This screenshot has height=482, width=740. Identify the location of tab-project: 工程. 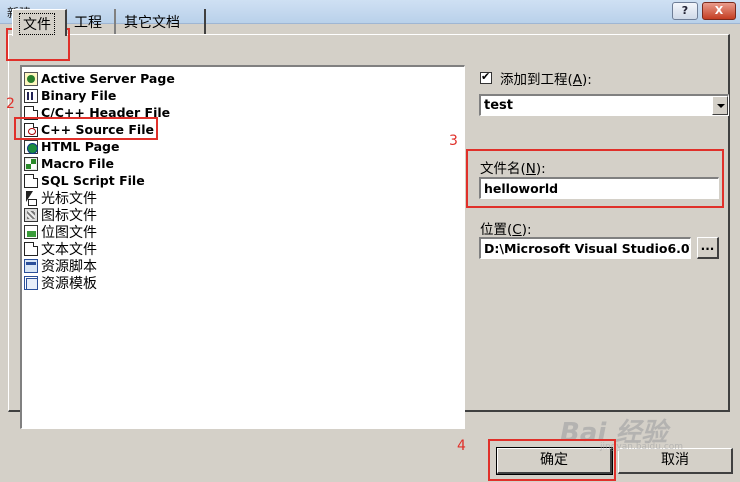
(92, 21).